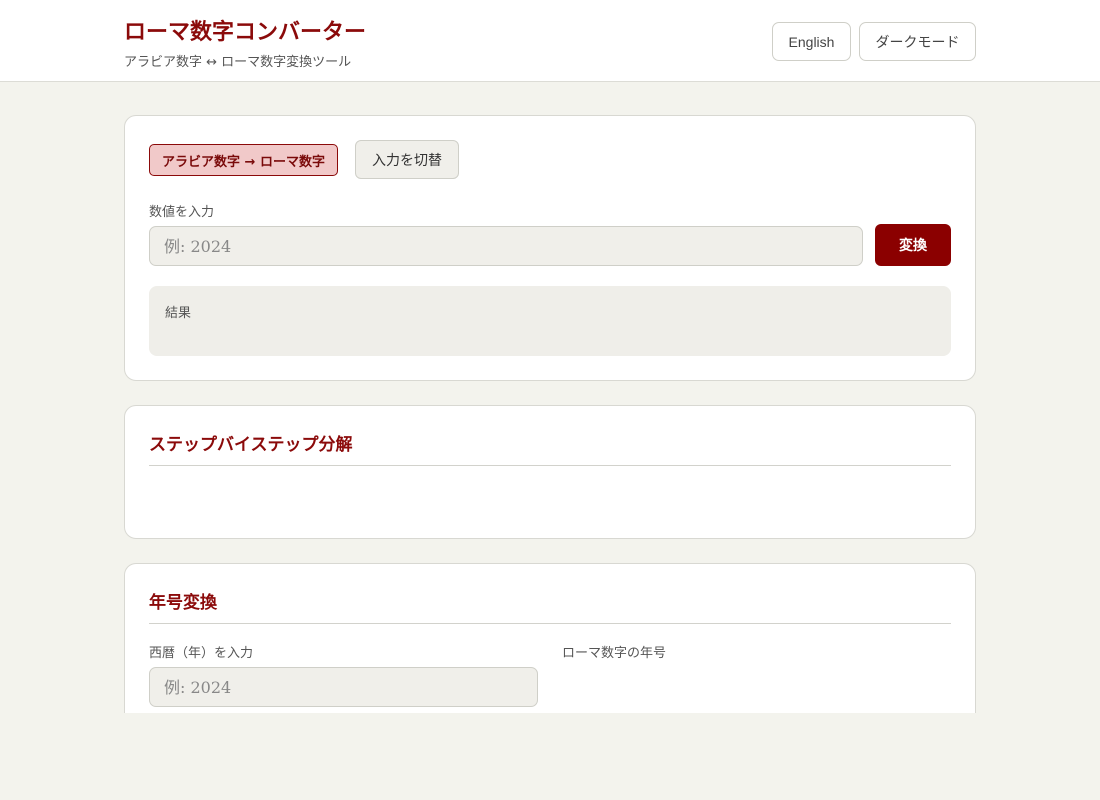 The height and width of the screenshot is (800, 1100). What do you see at coordinates (178, 313) in the screenshot?
I see `result-label: 結果` at bounding box center [178, 313].